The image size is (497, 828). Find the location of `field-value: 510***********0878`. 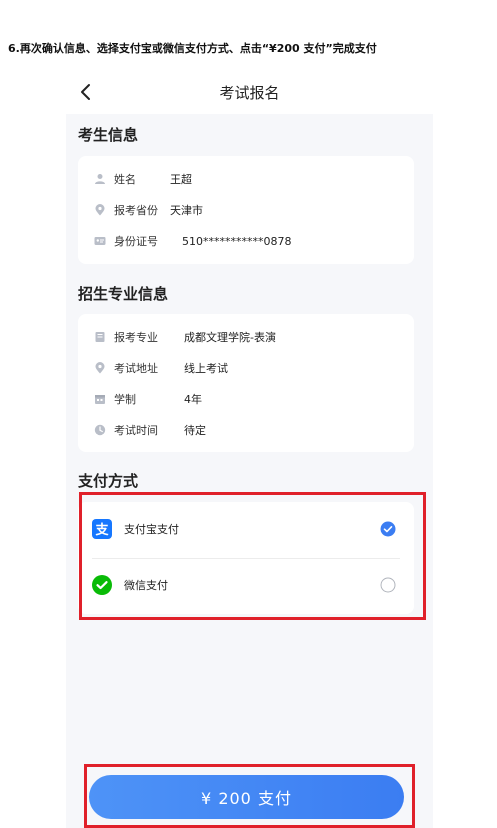

field-value: 510***********0878 is located at coordinates (237, 241).